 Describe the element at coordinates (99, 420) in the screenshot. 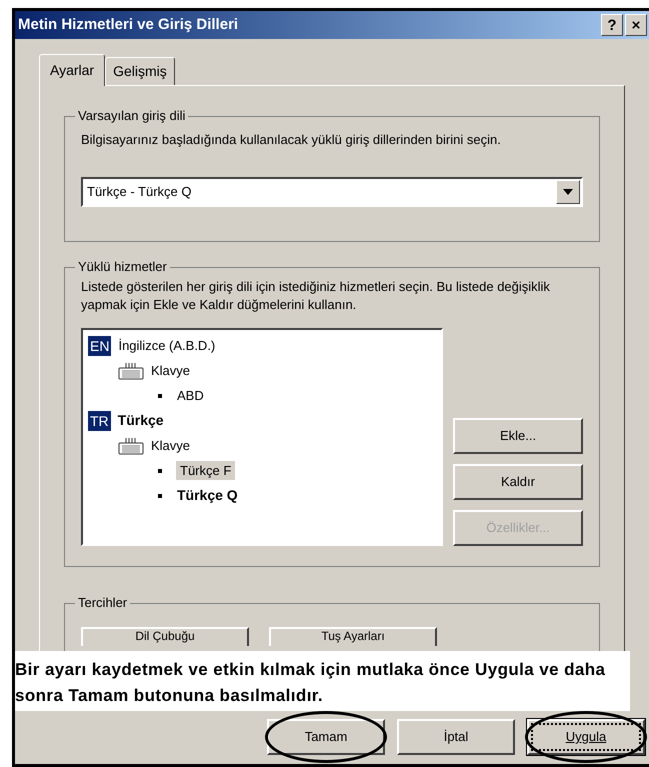

I see `language-badge: TR` at that location.